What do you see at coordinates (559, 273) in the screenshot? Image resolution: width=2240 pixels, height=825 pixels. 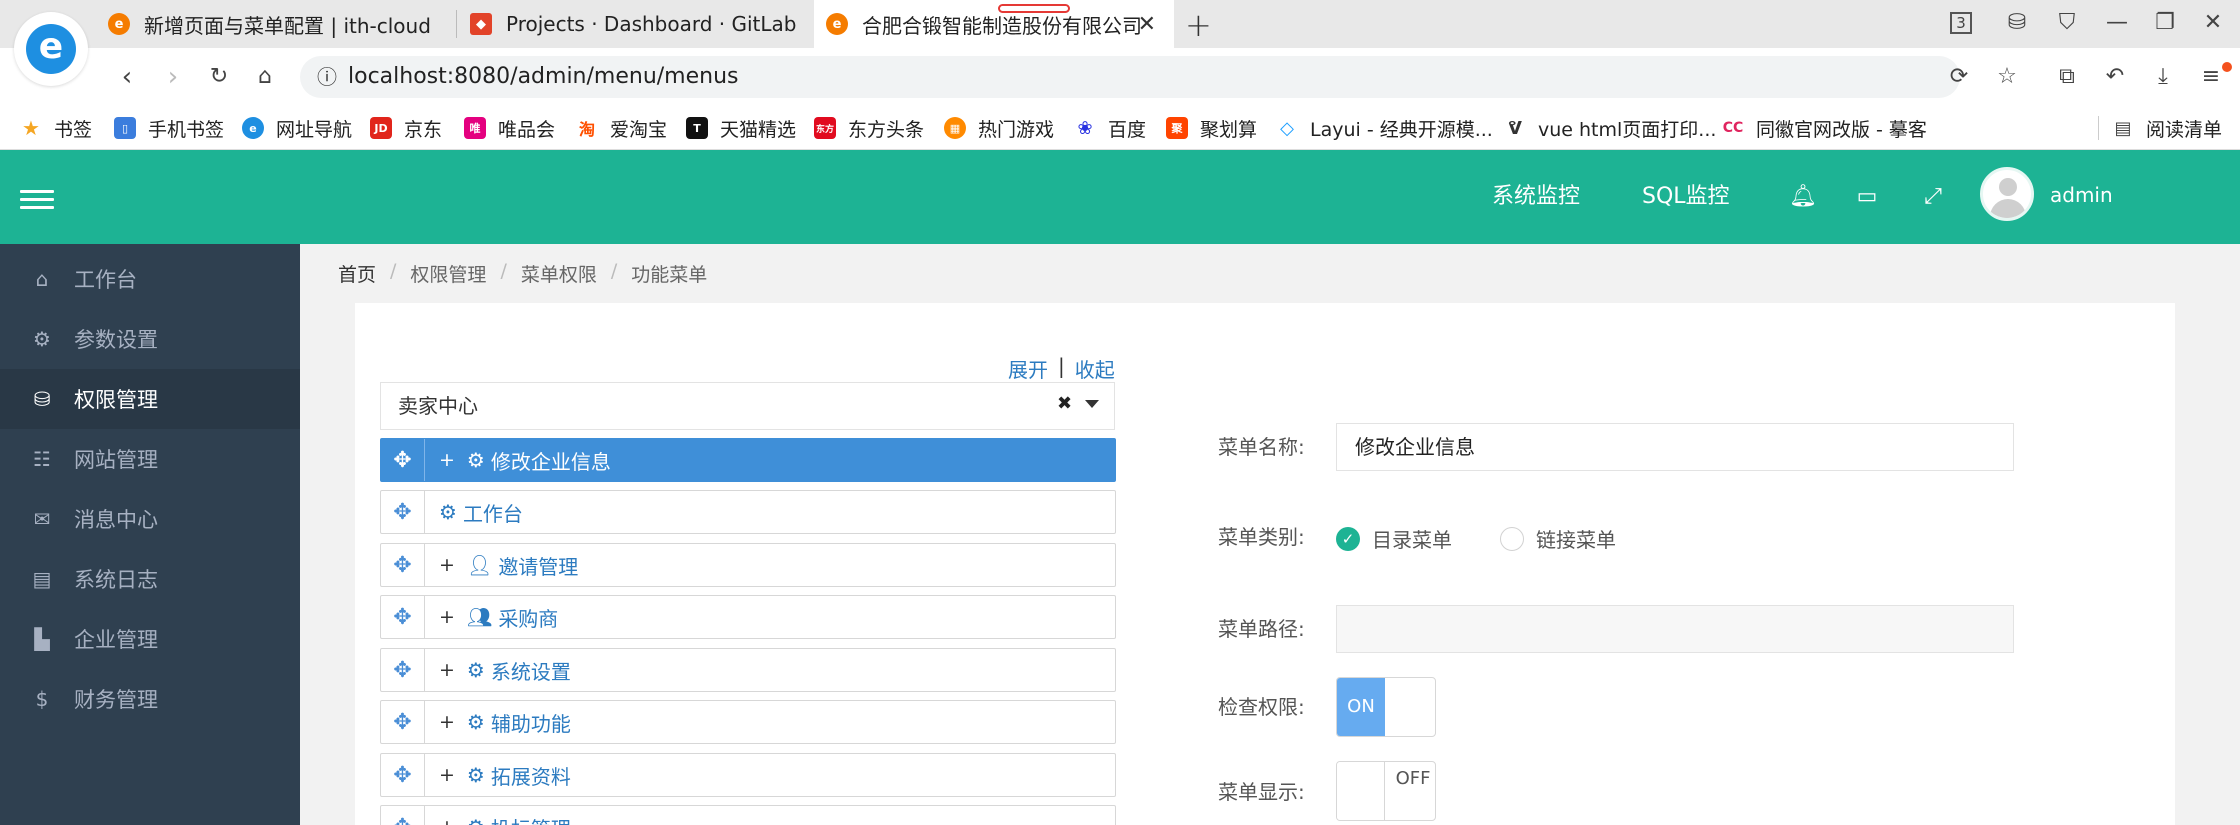 I see `breadcrumb-item: 菜单权限` at bounding box center [559, 273].